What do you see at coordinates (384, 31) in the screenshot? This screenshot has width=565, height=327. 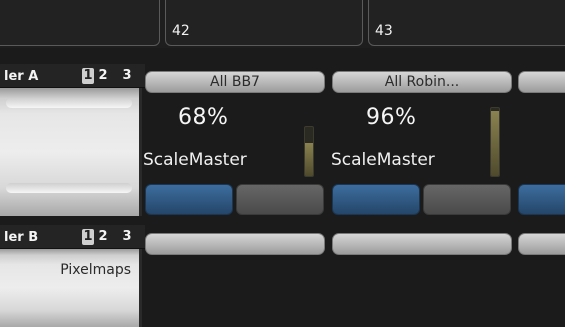 I see `cue-number: 43` at bounding box center [384, 31].